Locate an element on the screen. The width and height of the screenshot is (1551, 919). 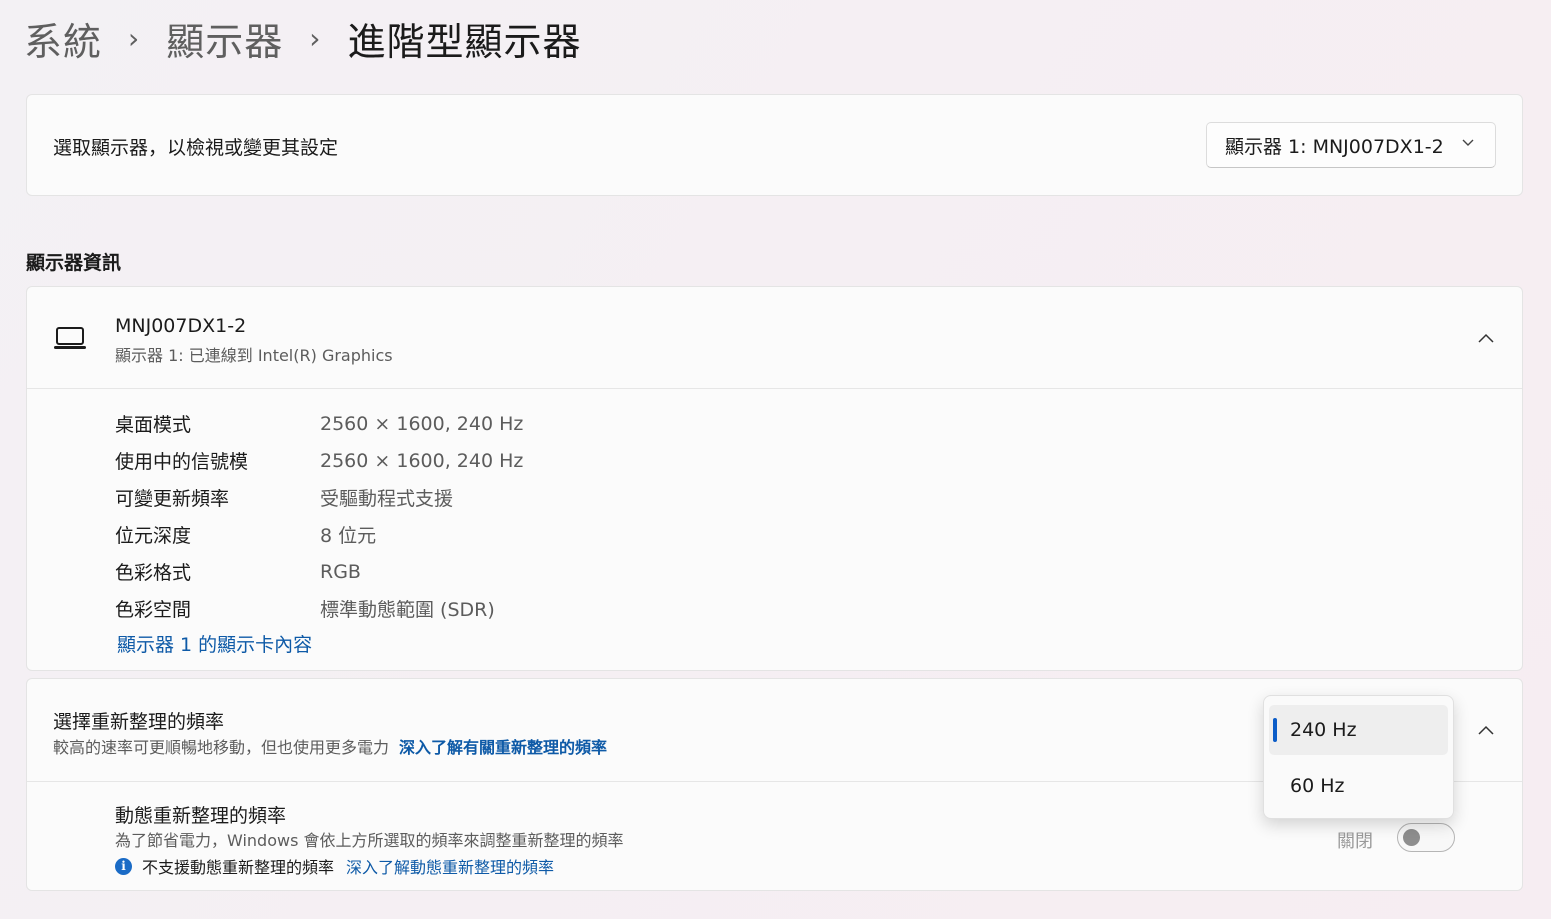
dynamic-refresh-note: i 不支援動態重新整理的頻率 深入了解動態重新整理的頻率 is located at coordinates (334, 866).